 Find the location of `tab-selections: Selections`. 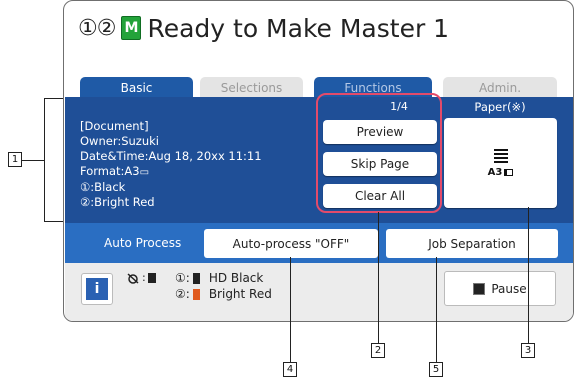

tab-selections: Selections is located at coordinates (251, 88).